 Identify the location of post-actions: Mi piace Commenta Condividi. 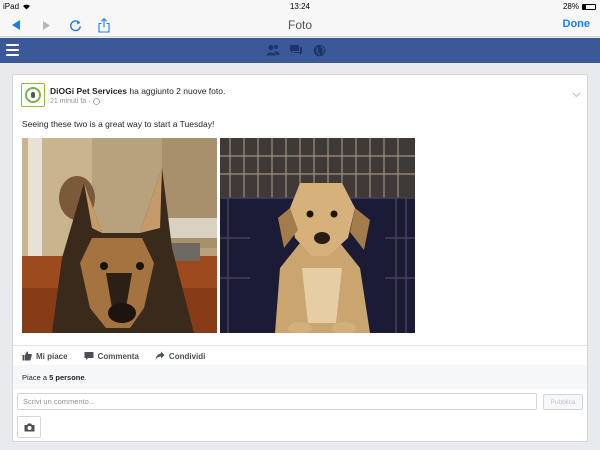
(113, 356).